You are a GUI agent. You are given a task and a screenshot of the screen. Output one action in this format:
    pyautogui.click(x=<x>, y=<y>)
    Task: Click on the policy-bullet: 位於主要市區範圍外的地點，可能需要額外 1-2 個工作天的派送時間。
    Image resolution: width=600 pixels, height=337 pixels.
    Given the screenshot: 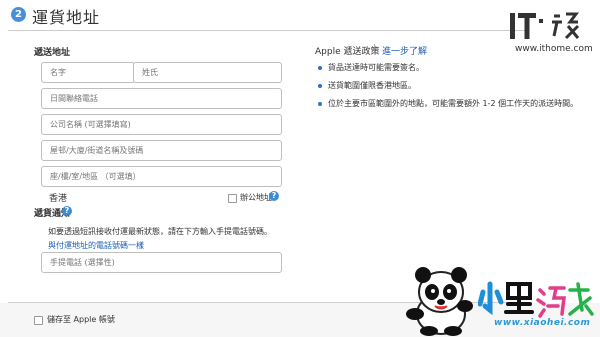 What is the action you would take?
    pyautogui.click(x=447, y=107)
    